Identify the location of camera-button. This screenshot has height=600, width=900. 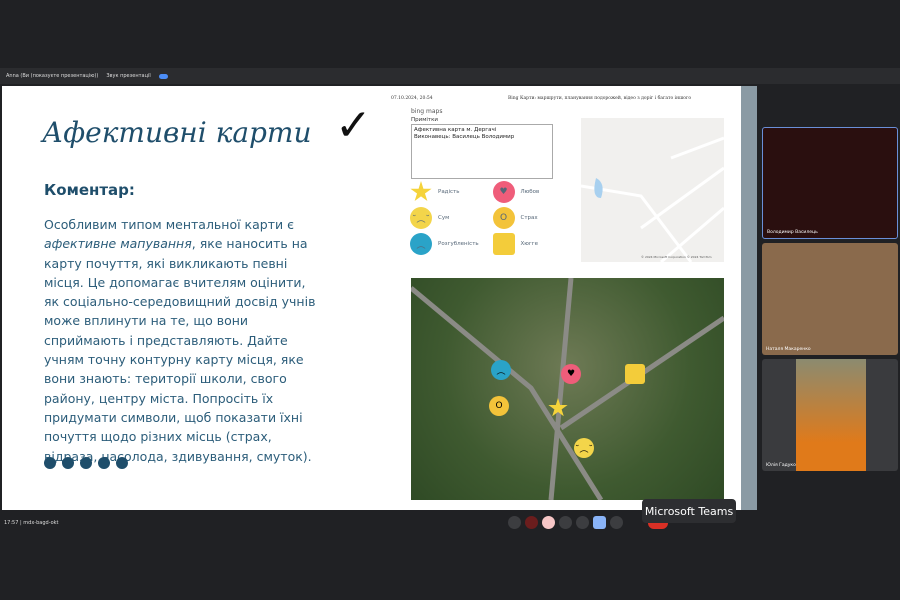
(531, 522).